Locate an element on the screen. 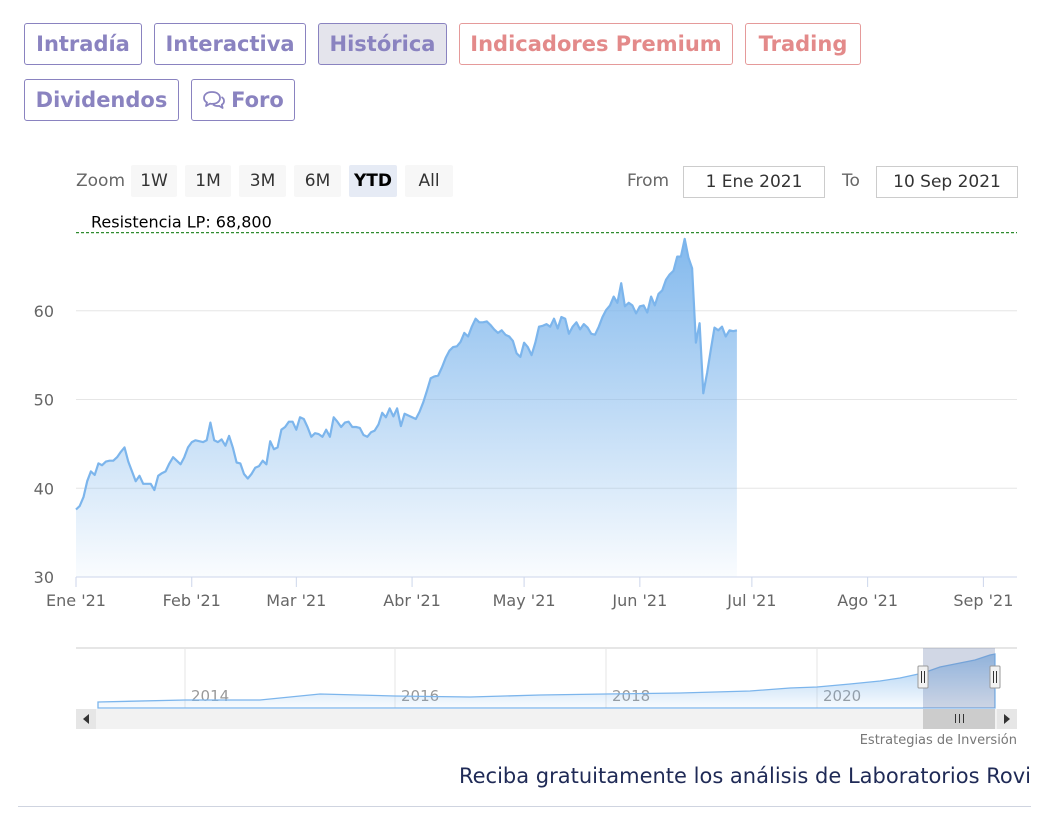  navigator-left-handle is located at coordinates (923, 677).